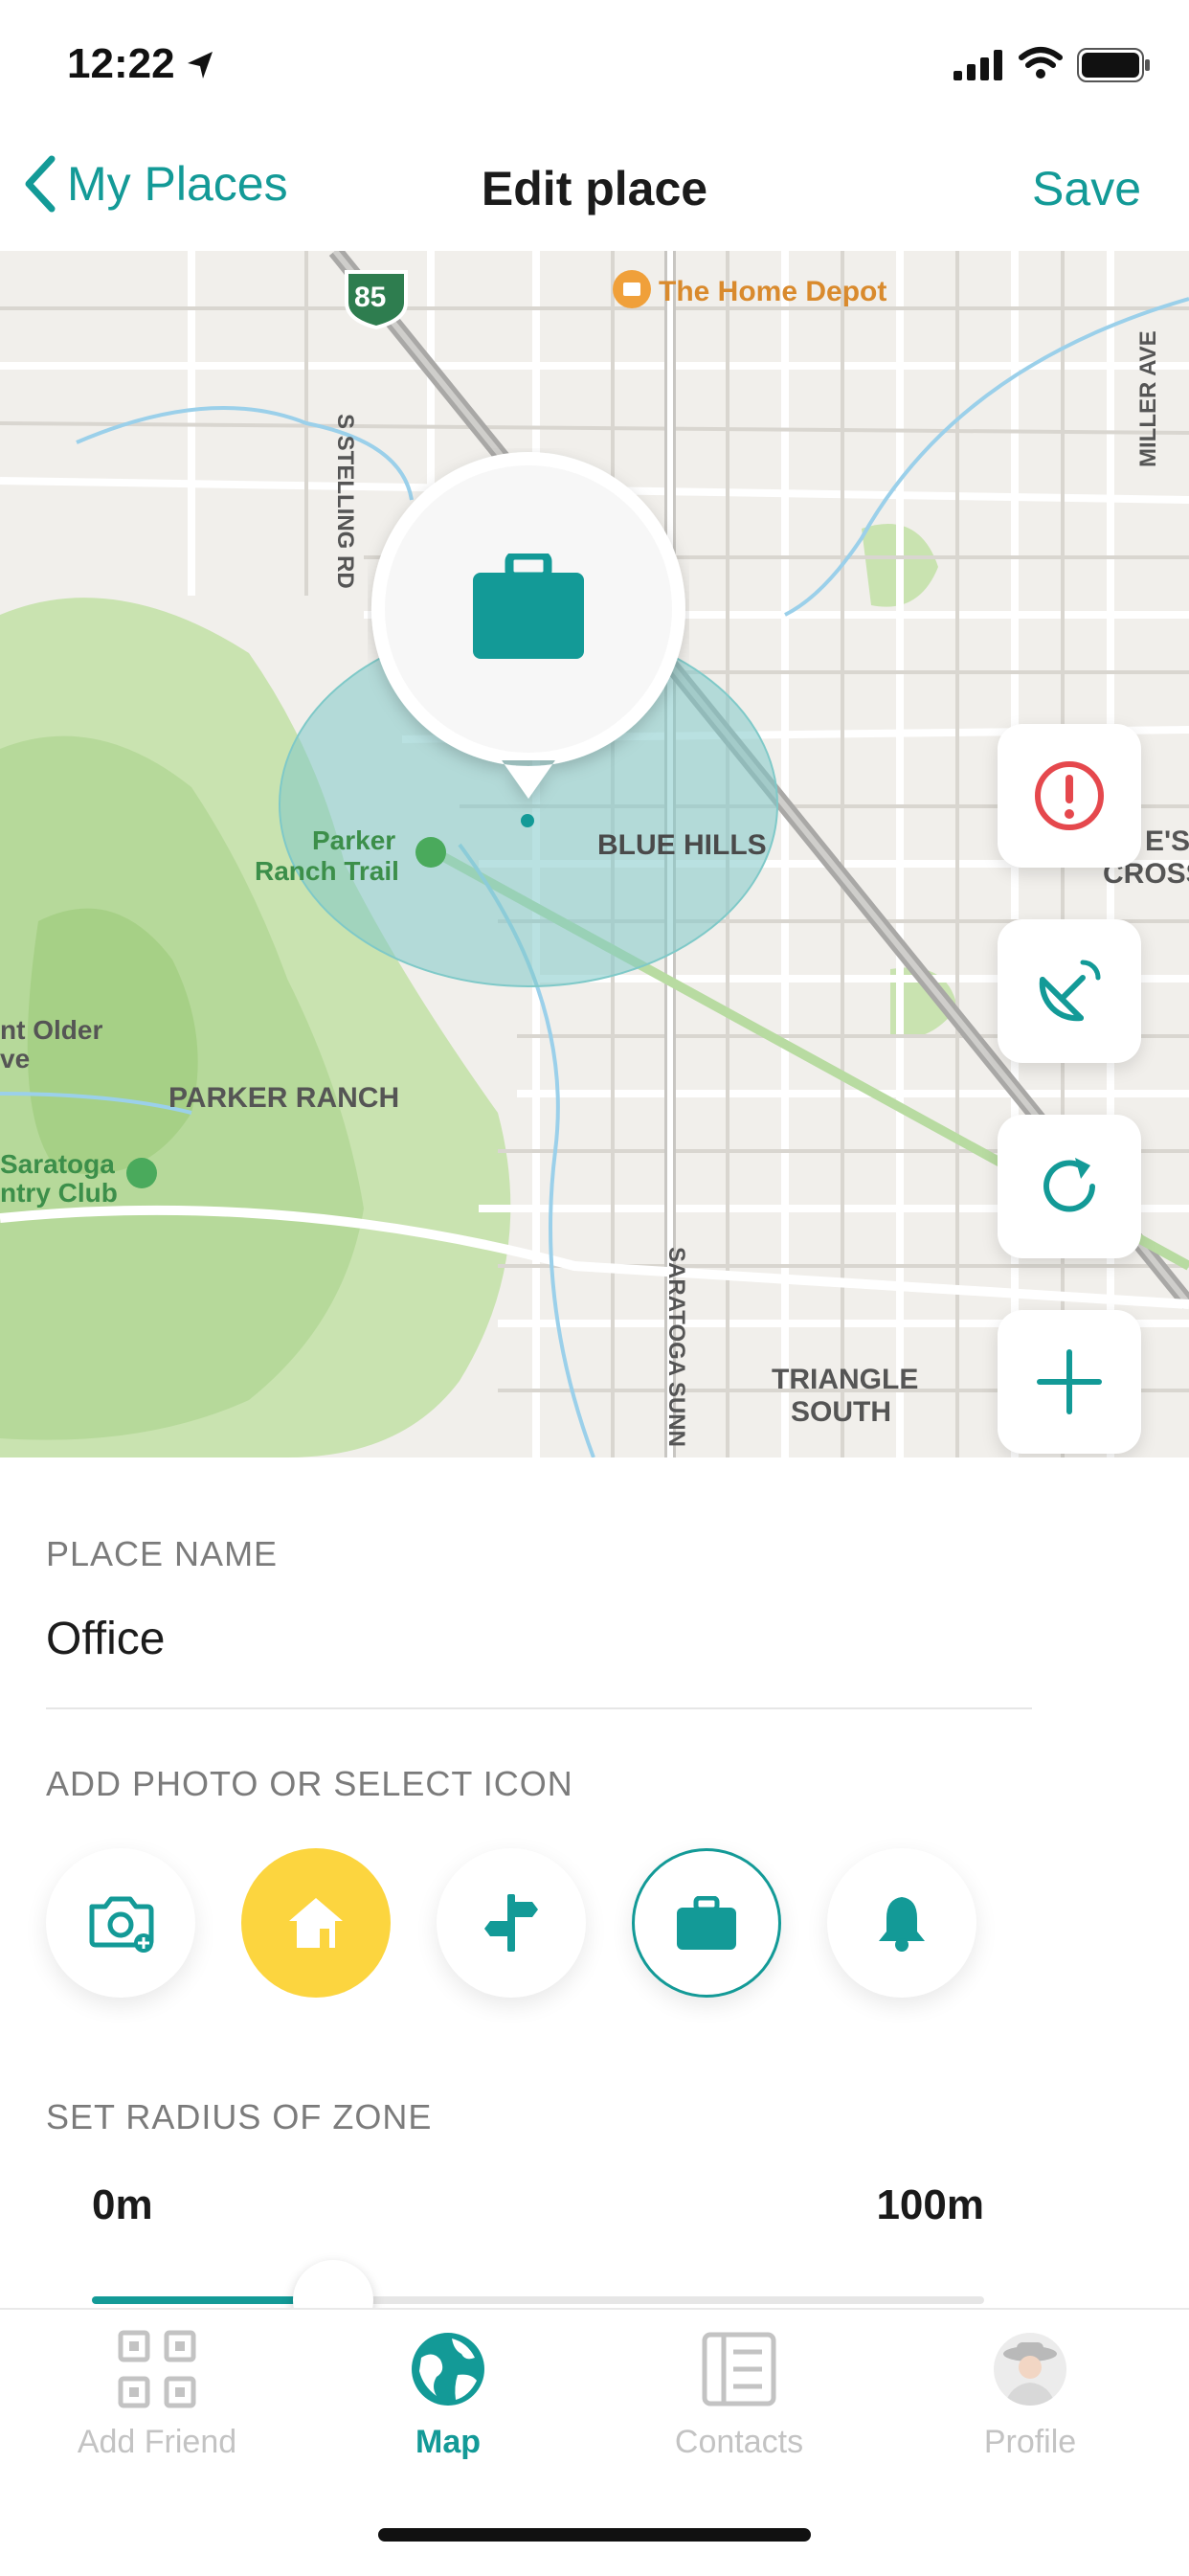 Image resolution: width=1189 pixels, height=2576 pixels. Describe the element at coordinates (345, 501) in the screenshot. I see `map-label-stelling: S STELLING RD` at that location.